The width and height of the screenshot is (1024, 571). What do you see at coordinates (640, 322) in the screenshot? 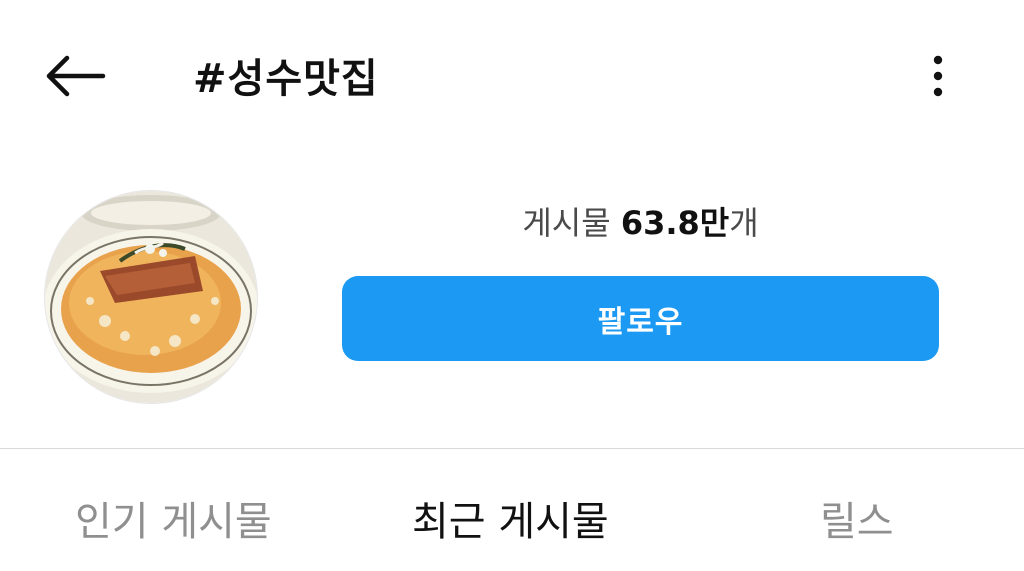
I see `follow-button-label: 팔로우` at bounding box center [640, 322].